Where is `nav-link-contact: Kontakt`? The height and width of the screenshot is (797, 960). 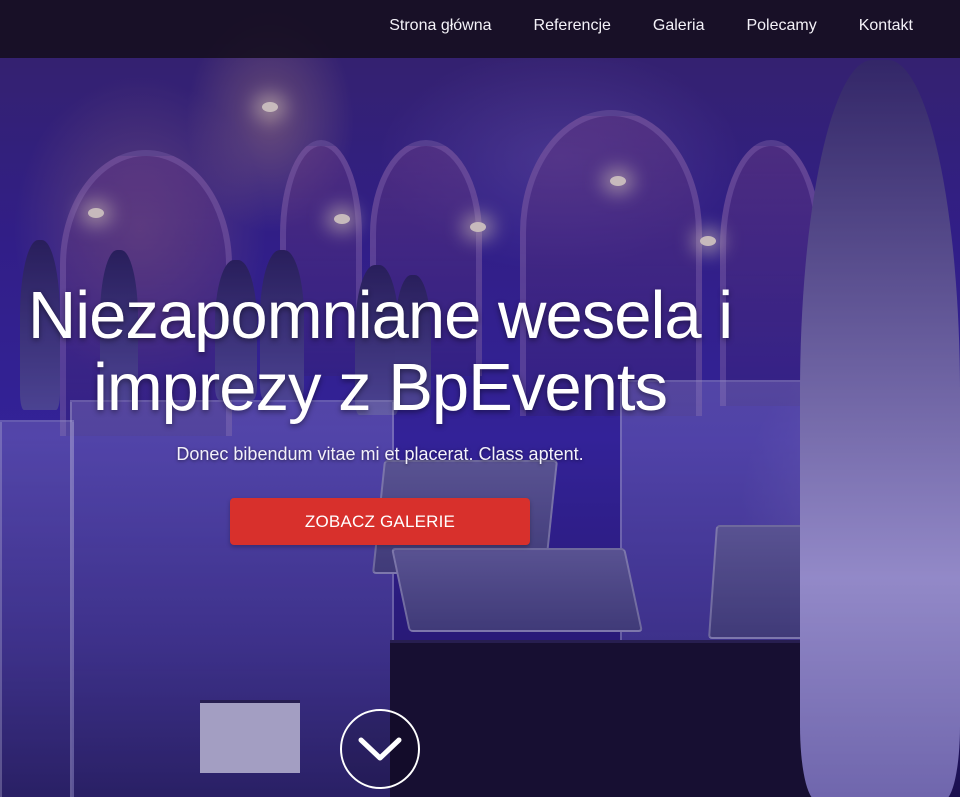
nav-link-contact: Kontakt is located at coordinates (886, 26).